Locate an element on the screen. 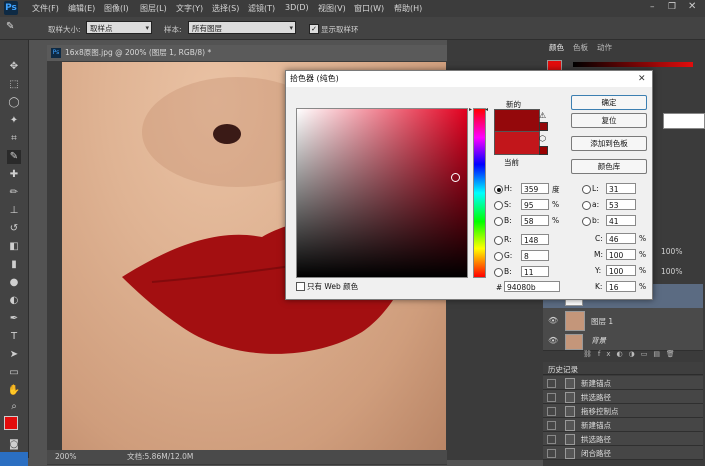 The image size is (705, 466). web-safe-cube-icon: ⬡ is located at coordinates (542, 138).